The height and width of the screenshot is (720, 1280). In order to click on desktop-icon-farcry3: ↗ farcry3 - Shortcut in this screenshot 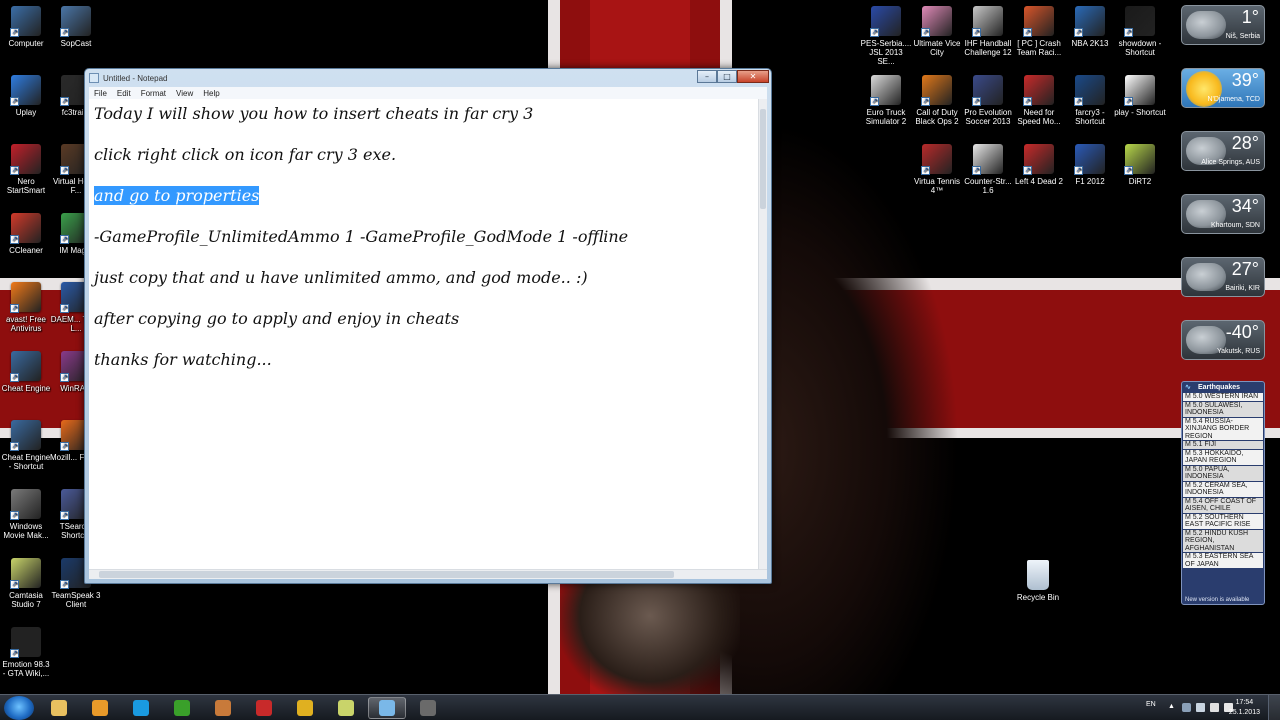, I will do `click(1090, 100)`.